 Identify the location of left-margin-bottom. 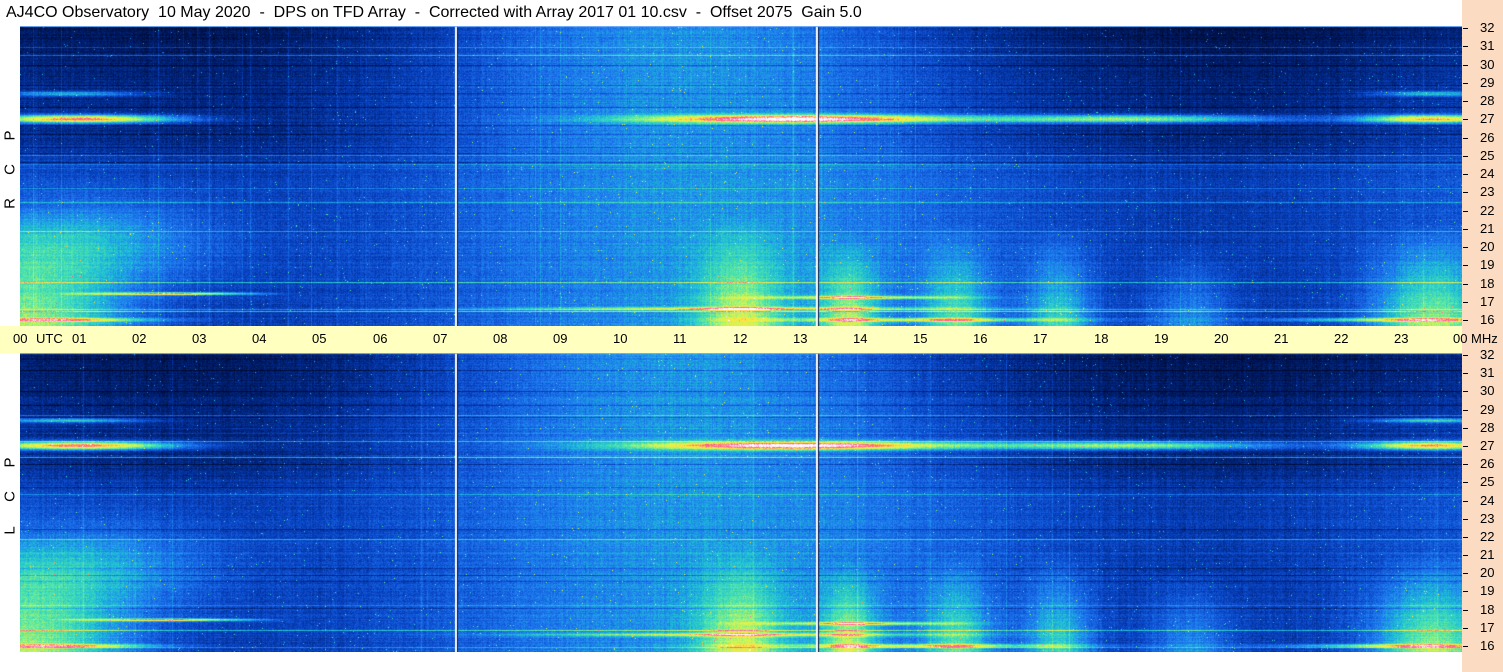
(10, 512).